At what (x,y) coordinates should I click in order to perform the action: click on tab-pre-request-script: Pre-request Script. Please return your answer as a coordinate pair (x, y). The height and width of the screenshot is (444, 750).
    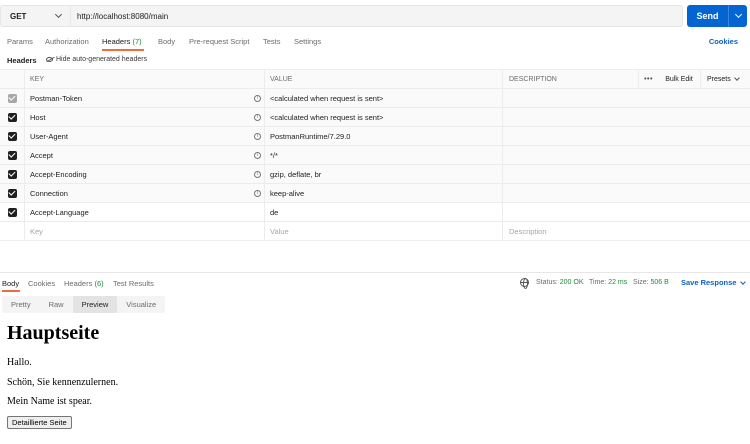
    Looking at the image, I should click on (219, 41).